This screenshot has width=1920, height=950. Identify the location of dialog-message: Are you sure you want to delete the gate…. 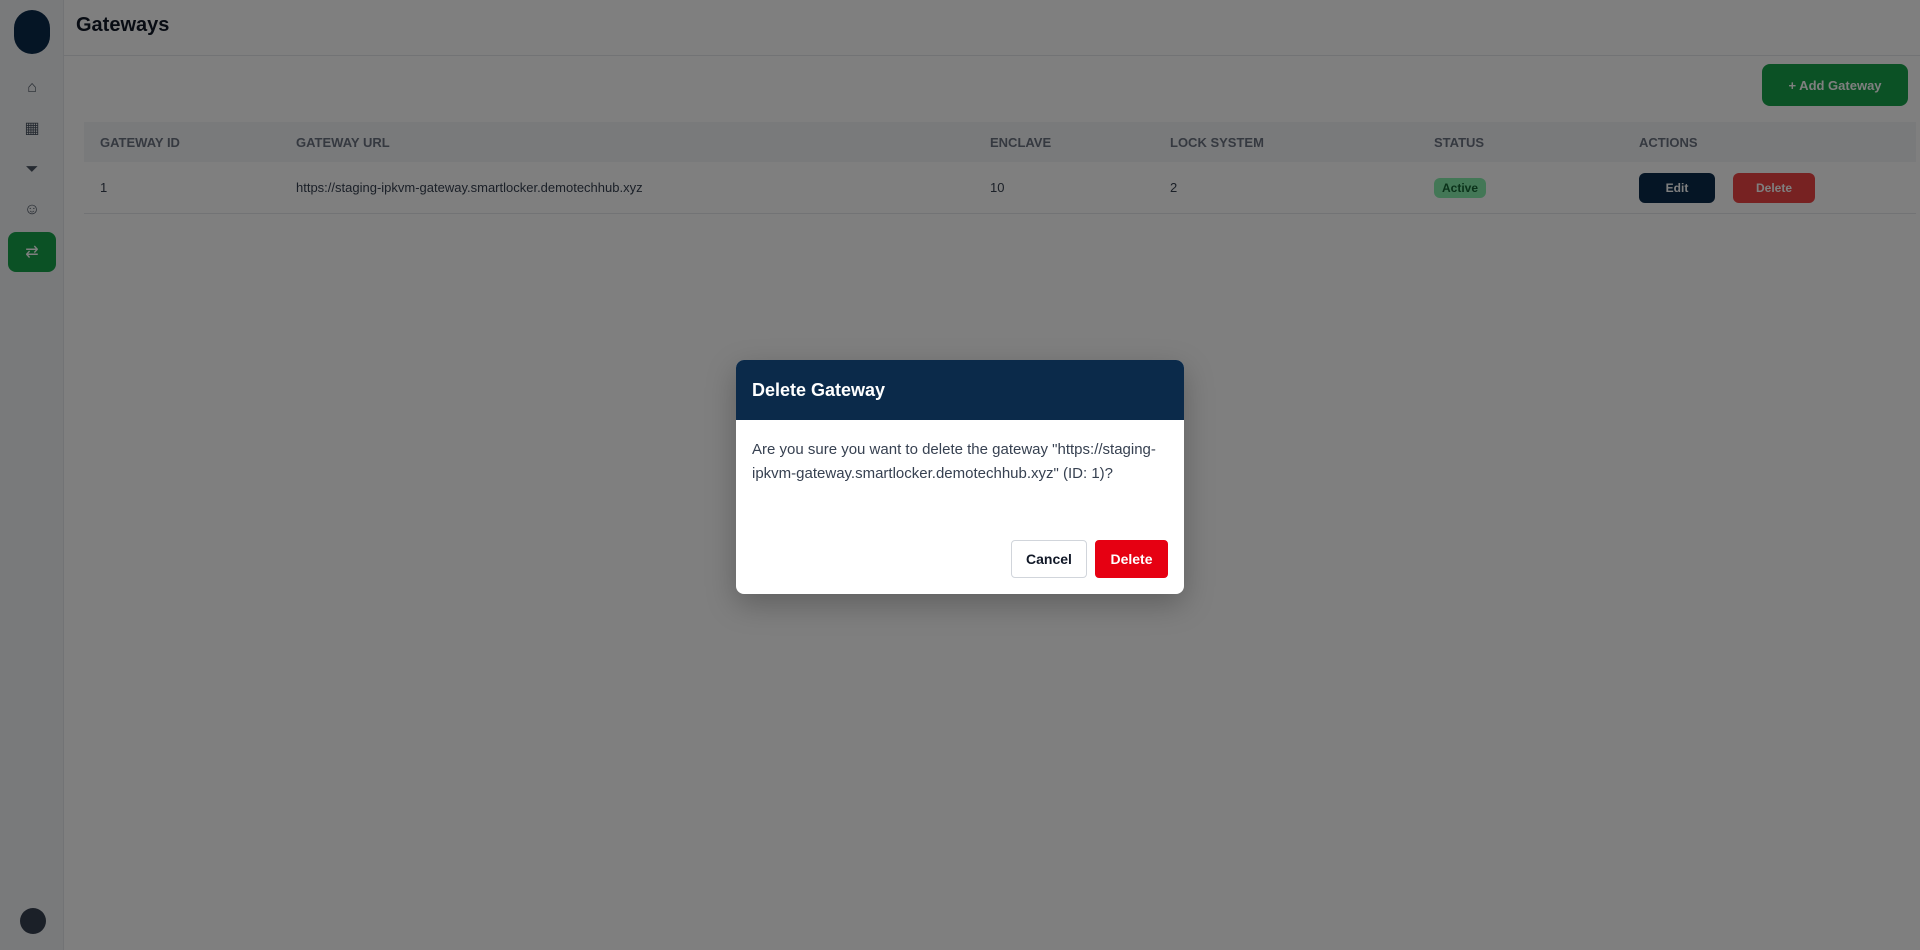
(954, 461).